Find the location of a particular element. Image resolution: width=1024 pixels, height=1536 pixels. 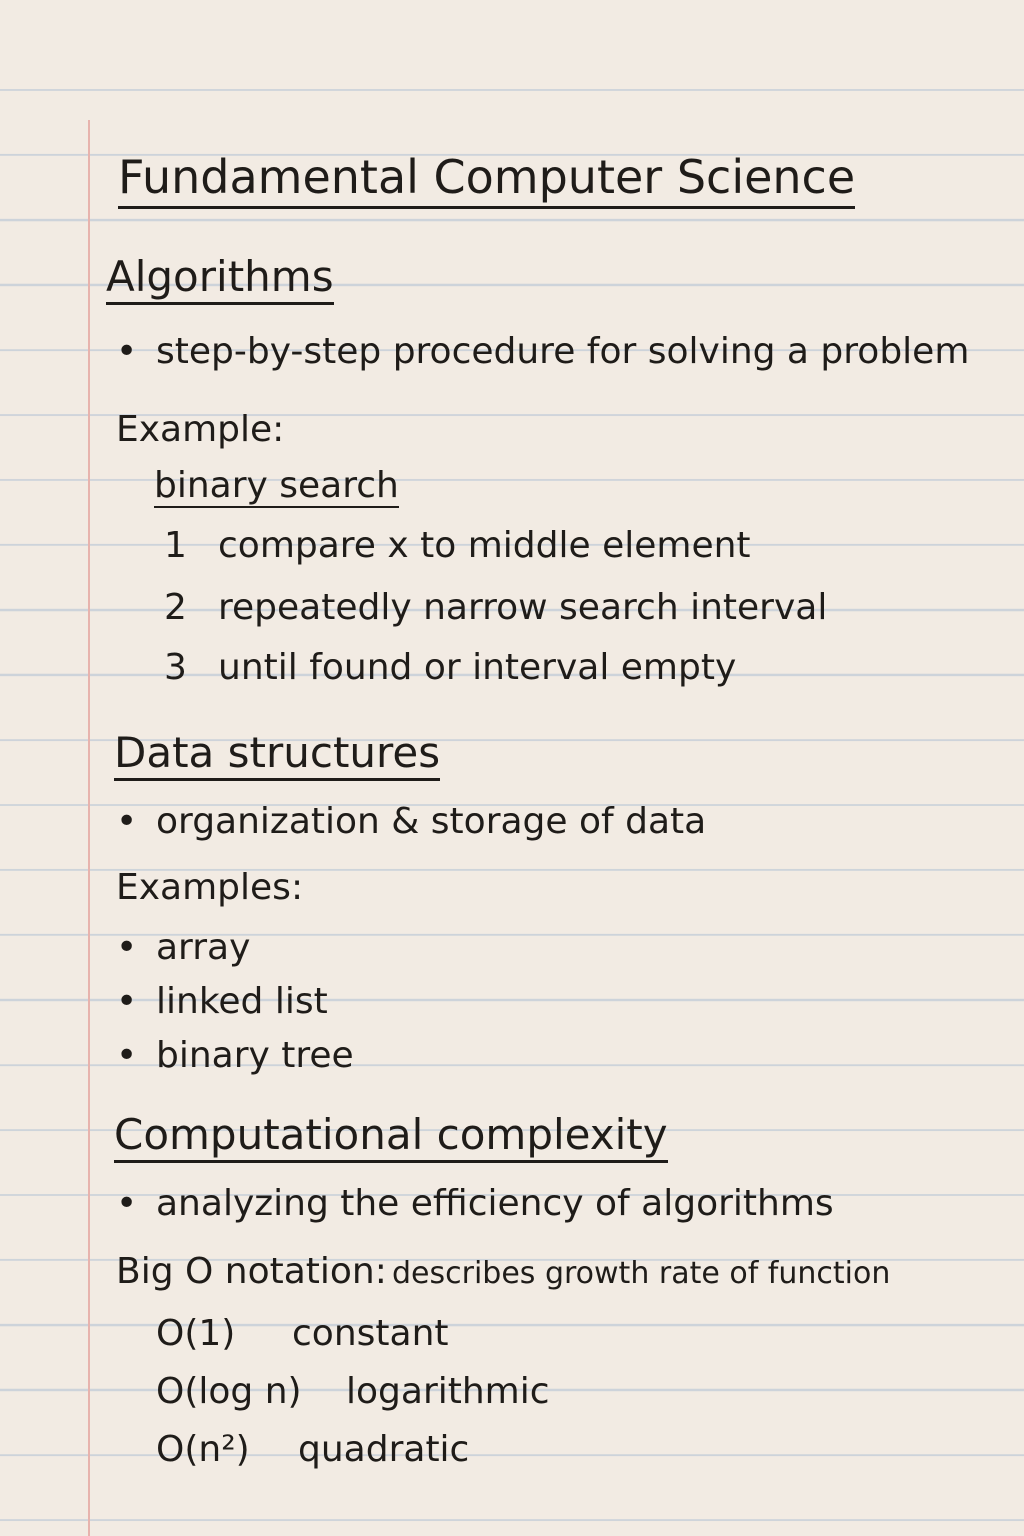

list-item: binary tree is located at coordinates (235, 1056).